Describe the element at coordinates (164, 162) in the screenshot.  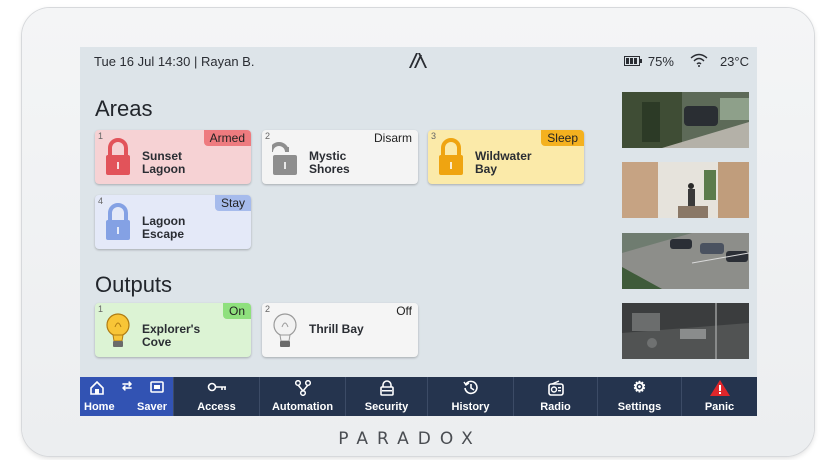
I see `area-name: Sunset Lagoon` at that location.